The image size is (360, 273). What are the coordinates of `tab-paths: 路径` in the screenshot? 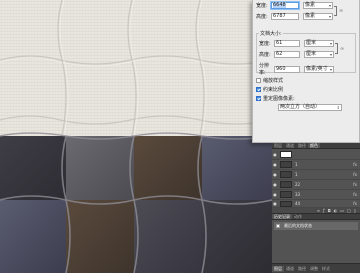 It's located at (302, 145).